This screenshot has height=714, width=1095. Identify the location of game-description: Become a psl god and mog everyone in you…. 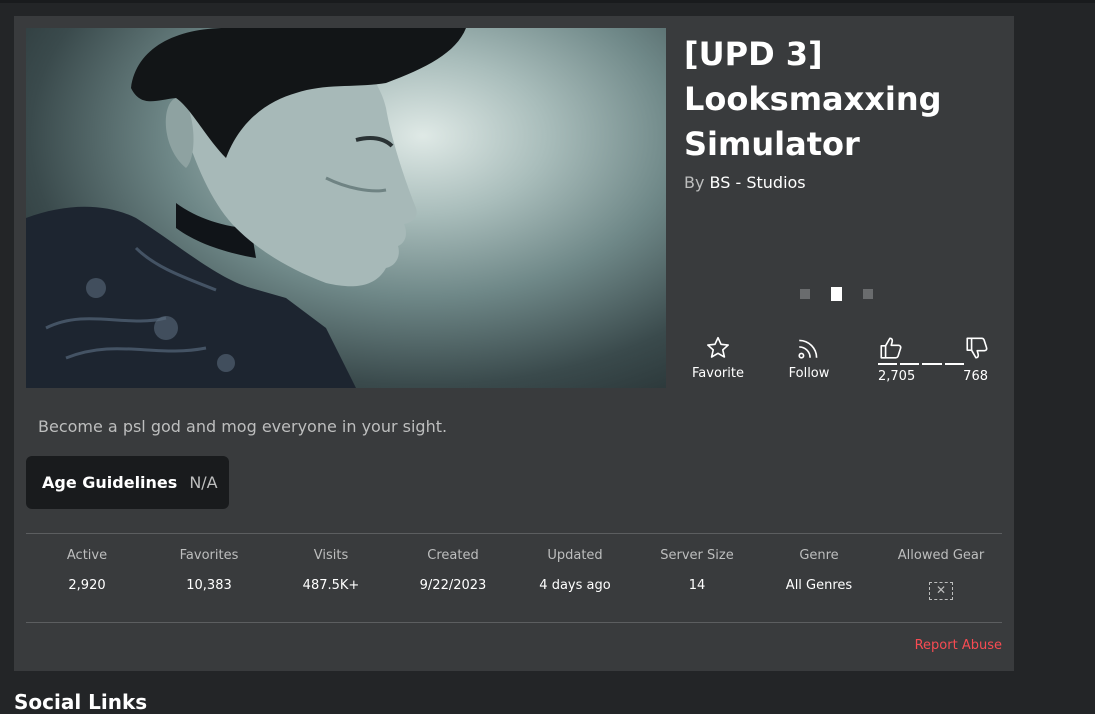
(243, 426).